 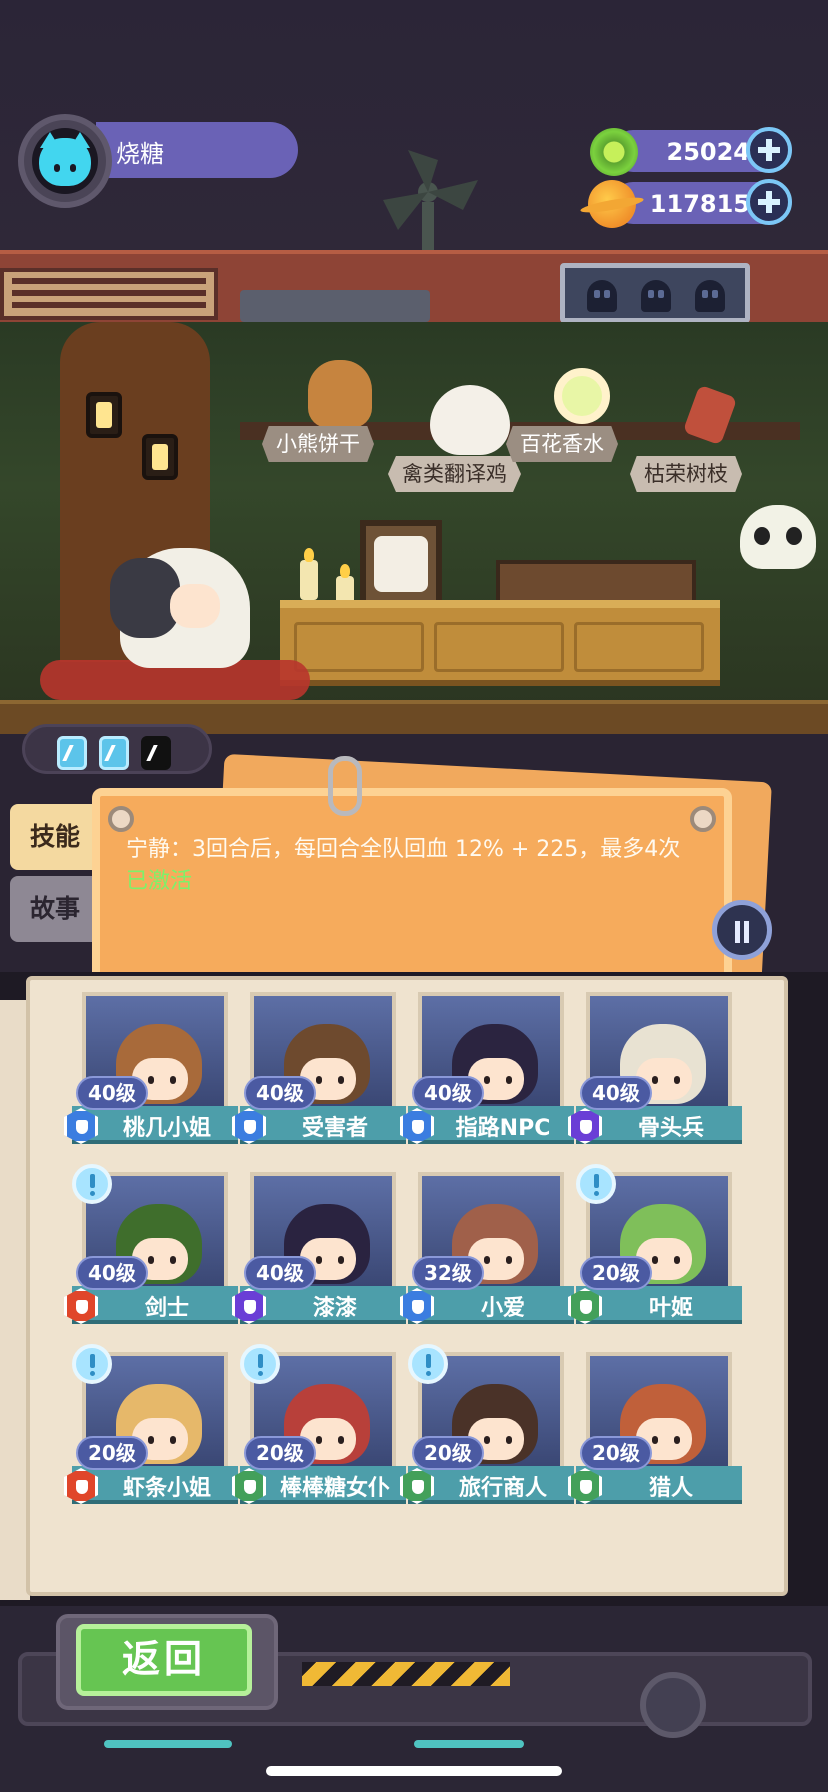 What do you see at coordinates (655, 1434) in the screenshot?
I see `character-card: 猎人 20级` at bounding box center [655, 1434].